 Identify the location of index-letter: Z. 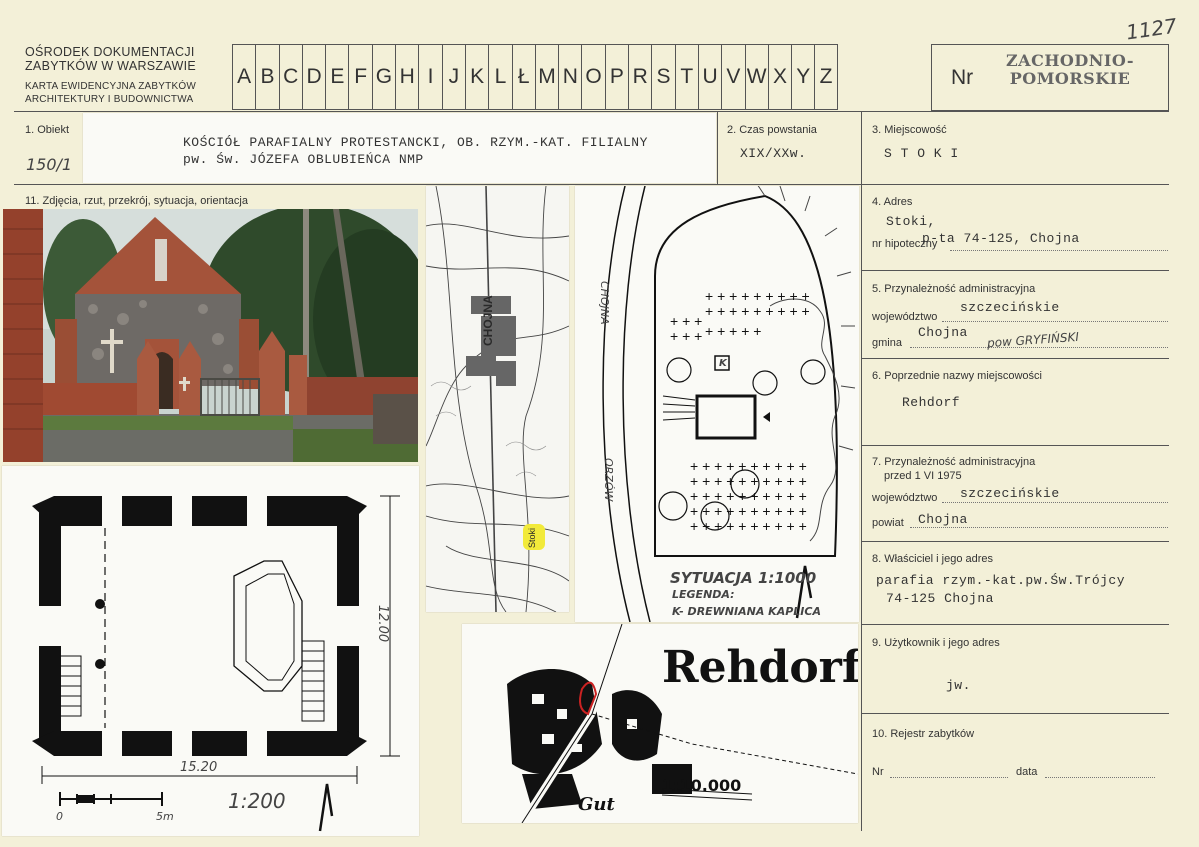
(826, 77).